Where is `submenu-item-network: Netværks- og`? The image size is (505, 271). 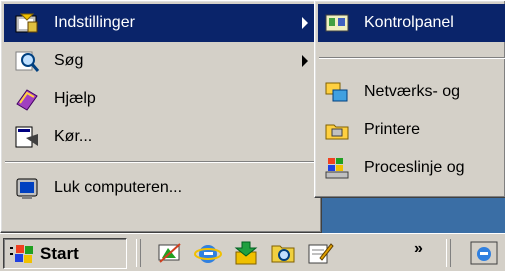 submenu-item-network: Netværks- og is located at coordinates (411, 92).